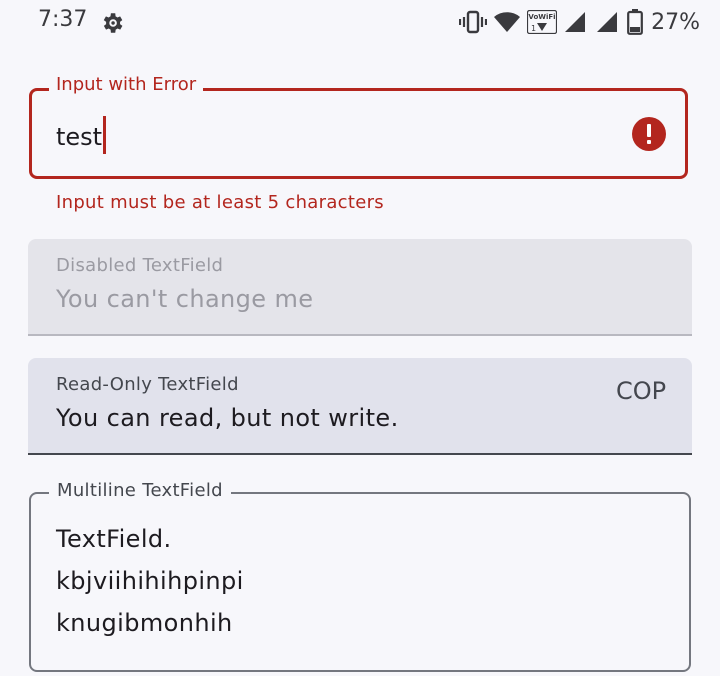 This screenshot has width=720, height=676. Describe the element at coordinates (360, 22) in the screenshot. I see `status-bar: 7:37 VoWiFi 1 27%` at that location.